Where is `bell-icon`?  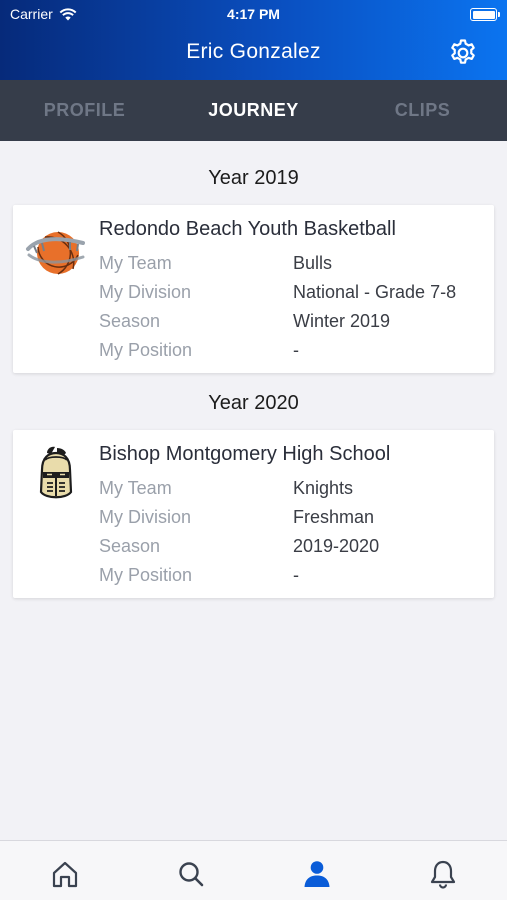
bell-icon is located at coordinates (443, 874).